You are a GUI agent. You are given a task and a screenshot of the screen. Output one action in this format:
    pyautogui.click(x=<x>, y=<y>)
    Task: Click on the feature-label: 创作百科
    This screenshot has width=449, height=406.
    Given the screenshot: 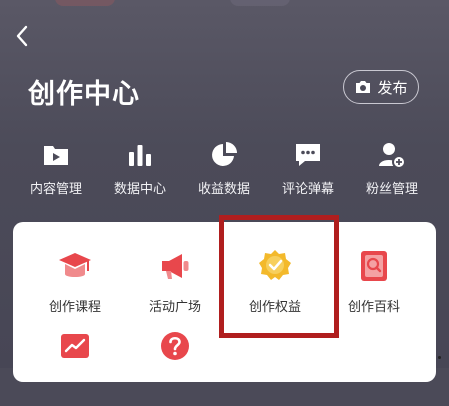 What is the action you would take?
    pyautogui.click(x=373, y=307)
    